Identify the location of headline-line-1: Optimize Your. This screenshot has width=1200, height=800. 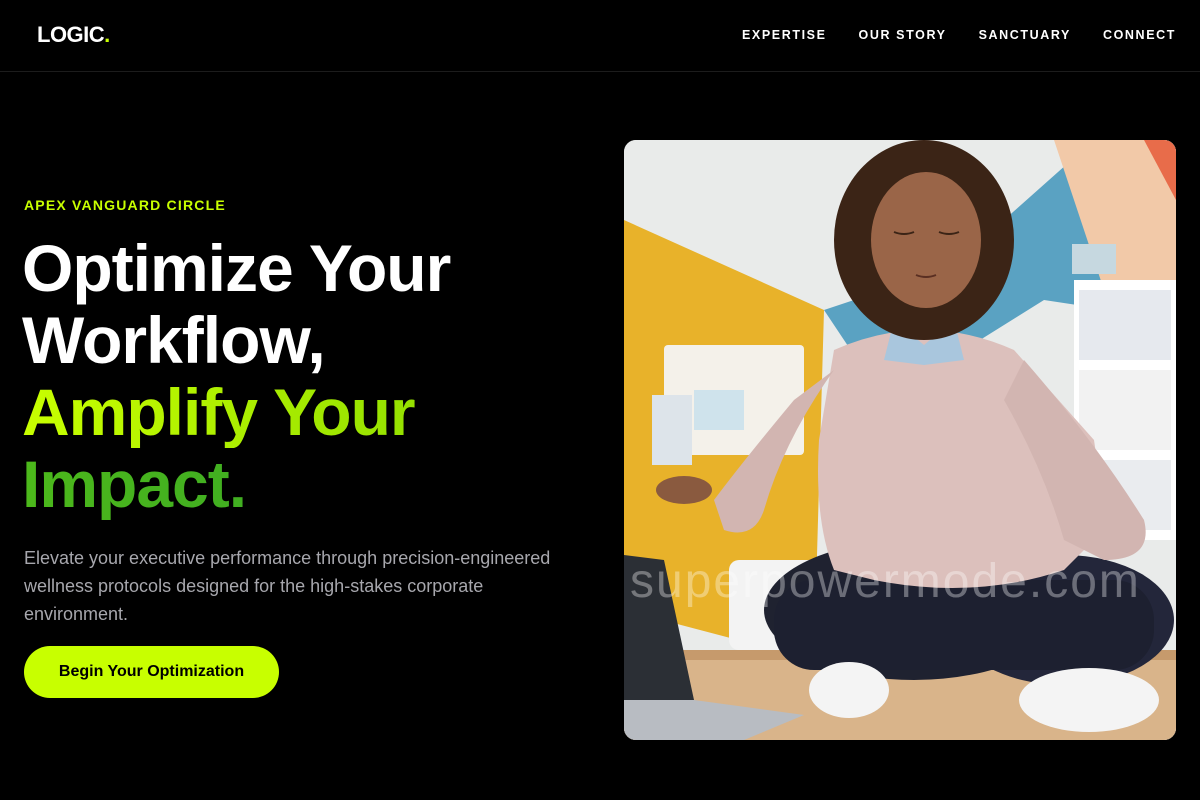
(236, 268).